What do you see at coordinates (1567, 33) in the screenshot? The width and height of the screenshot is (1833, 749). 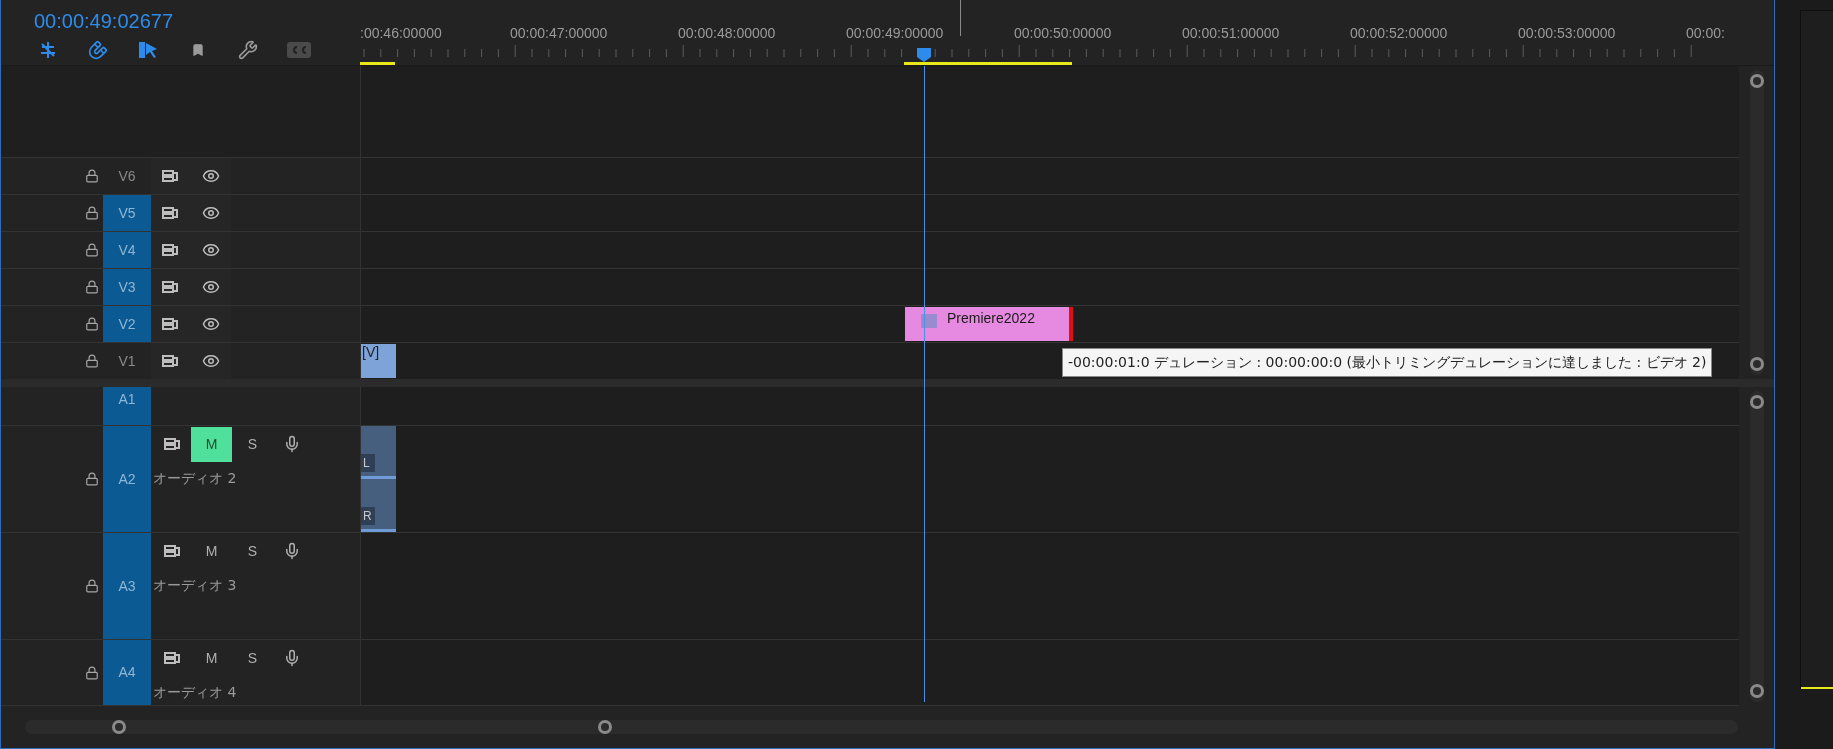 I see `ruler-time-label: 00:00:53:00000` at bounding box center [1567, 33].